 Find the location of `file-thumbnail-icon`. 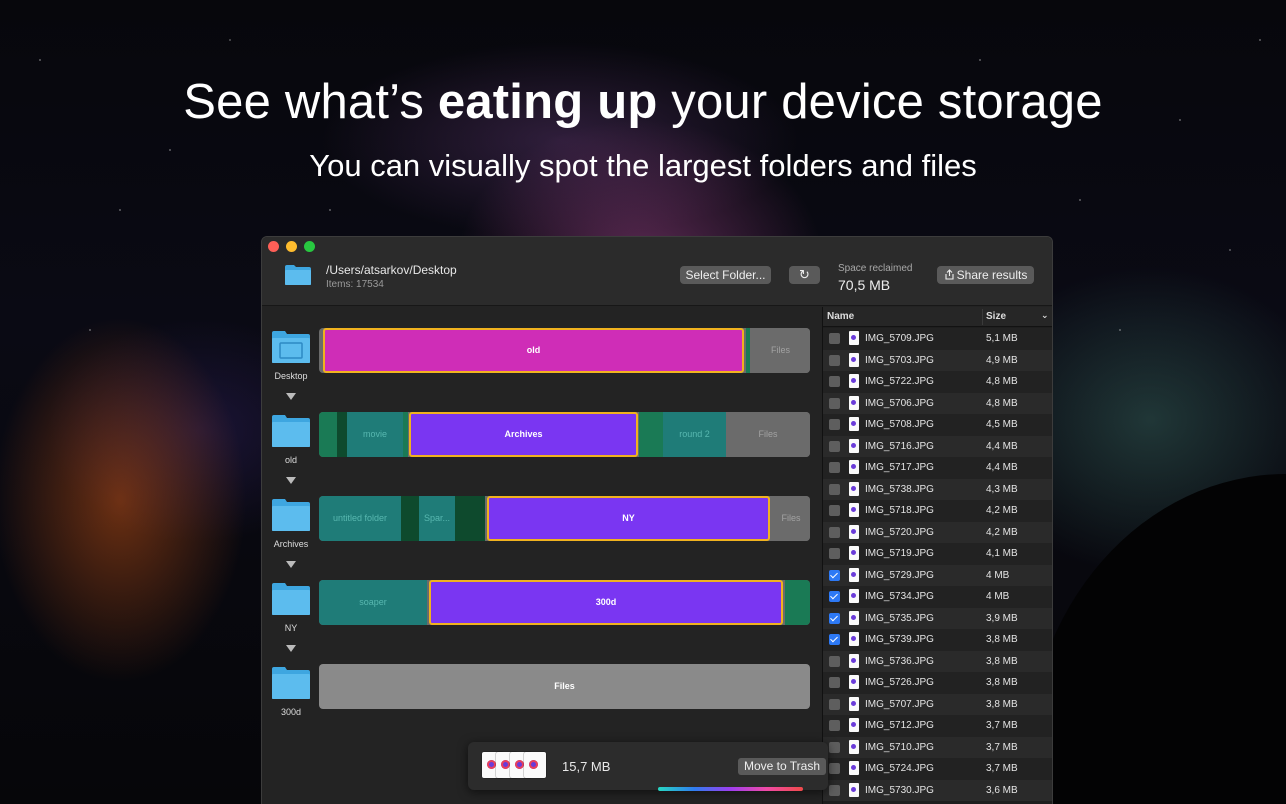

file-thumbnail-icon is located at coordinates (535, 765).